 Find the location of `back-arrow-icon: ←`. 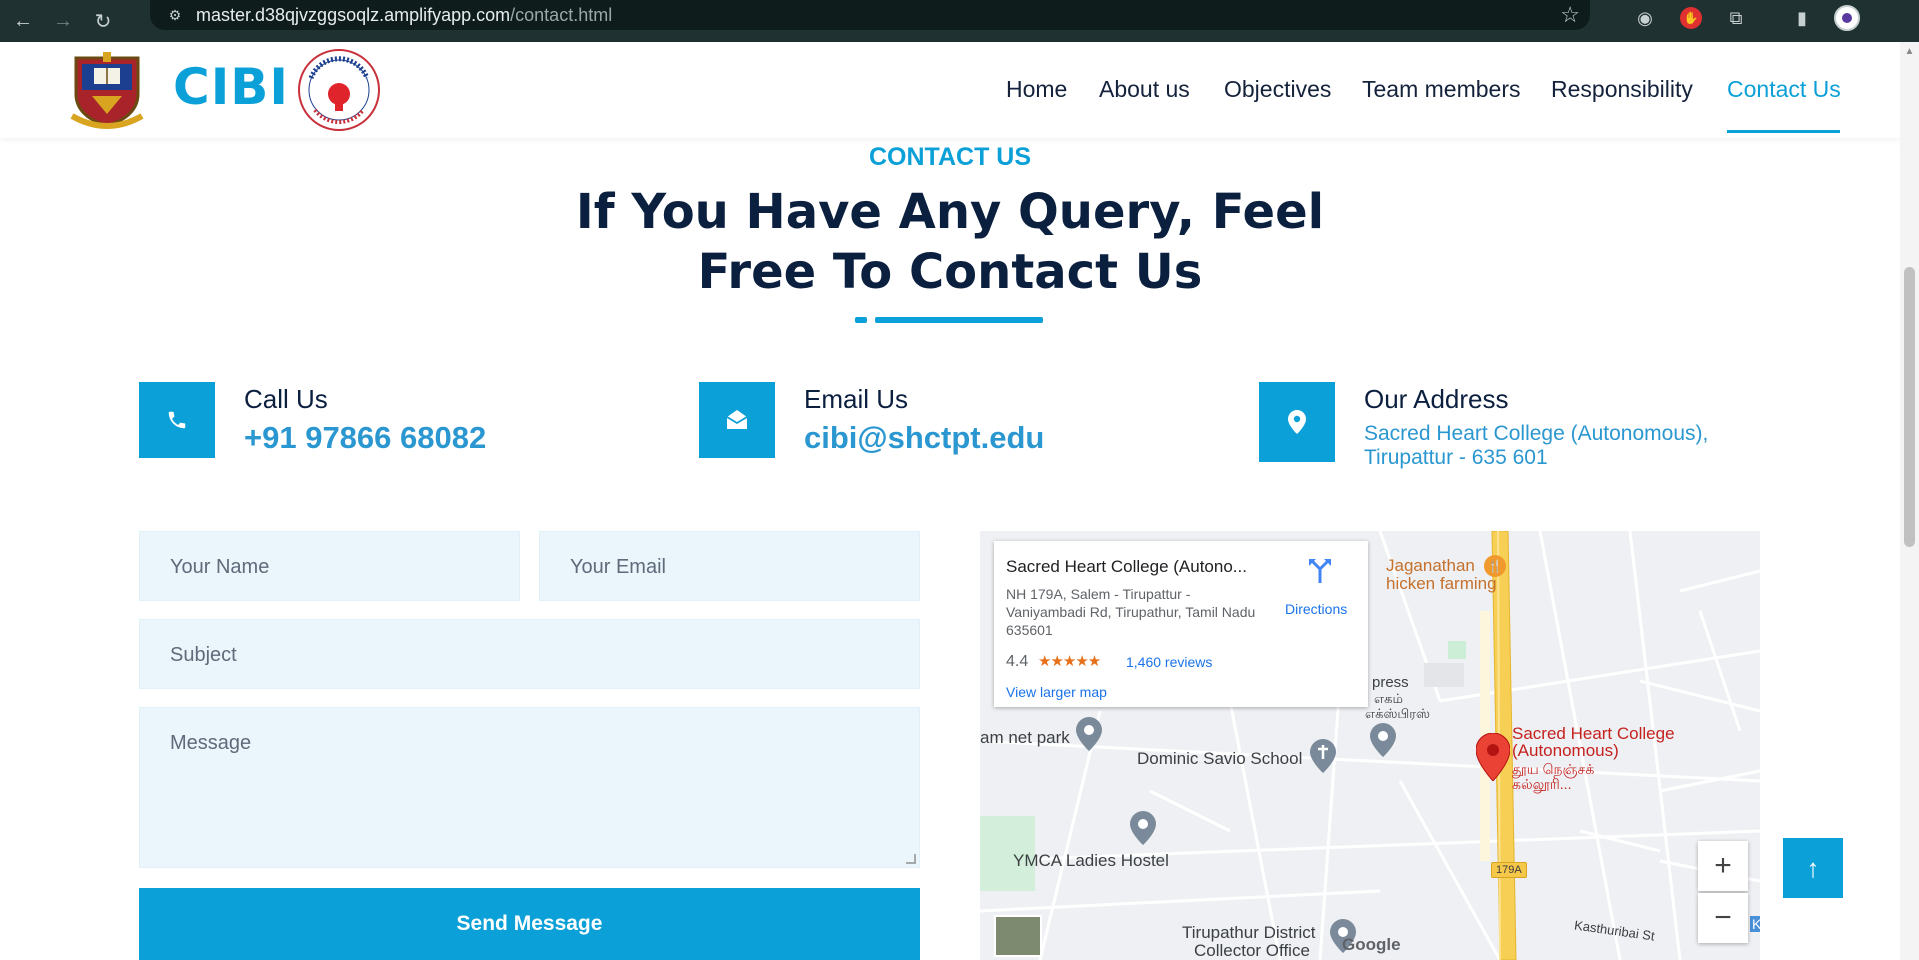

back-arrow-icon: ← is located at coordinates (23, 21).